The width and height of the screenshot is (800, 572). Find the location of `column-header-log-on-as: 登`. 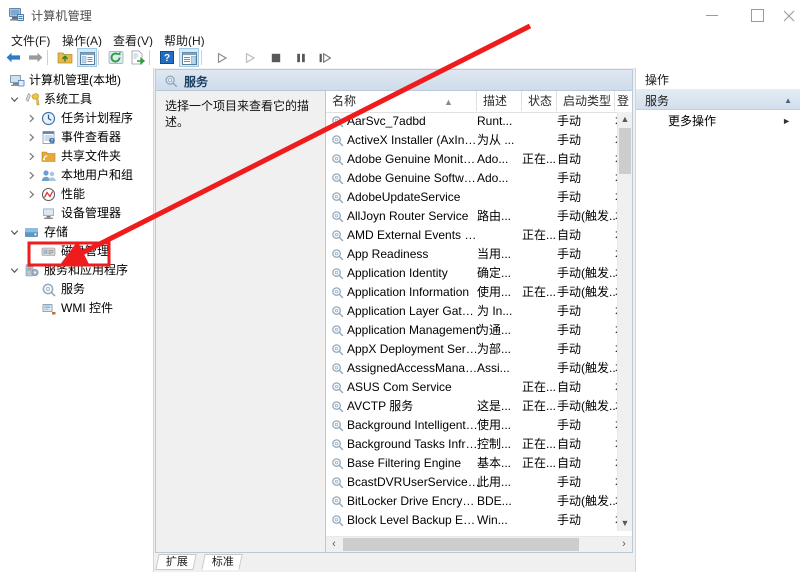

column-header-log-on-as: 登 is located at coordinates (623, 101).